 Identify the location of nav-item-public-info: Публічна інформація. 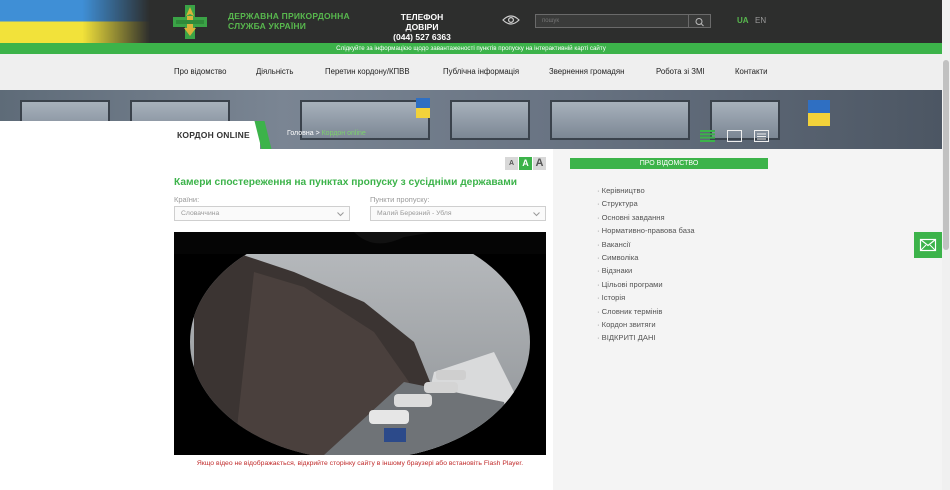
(481, 71).